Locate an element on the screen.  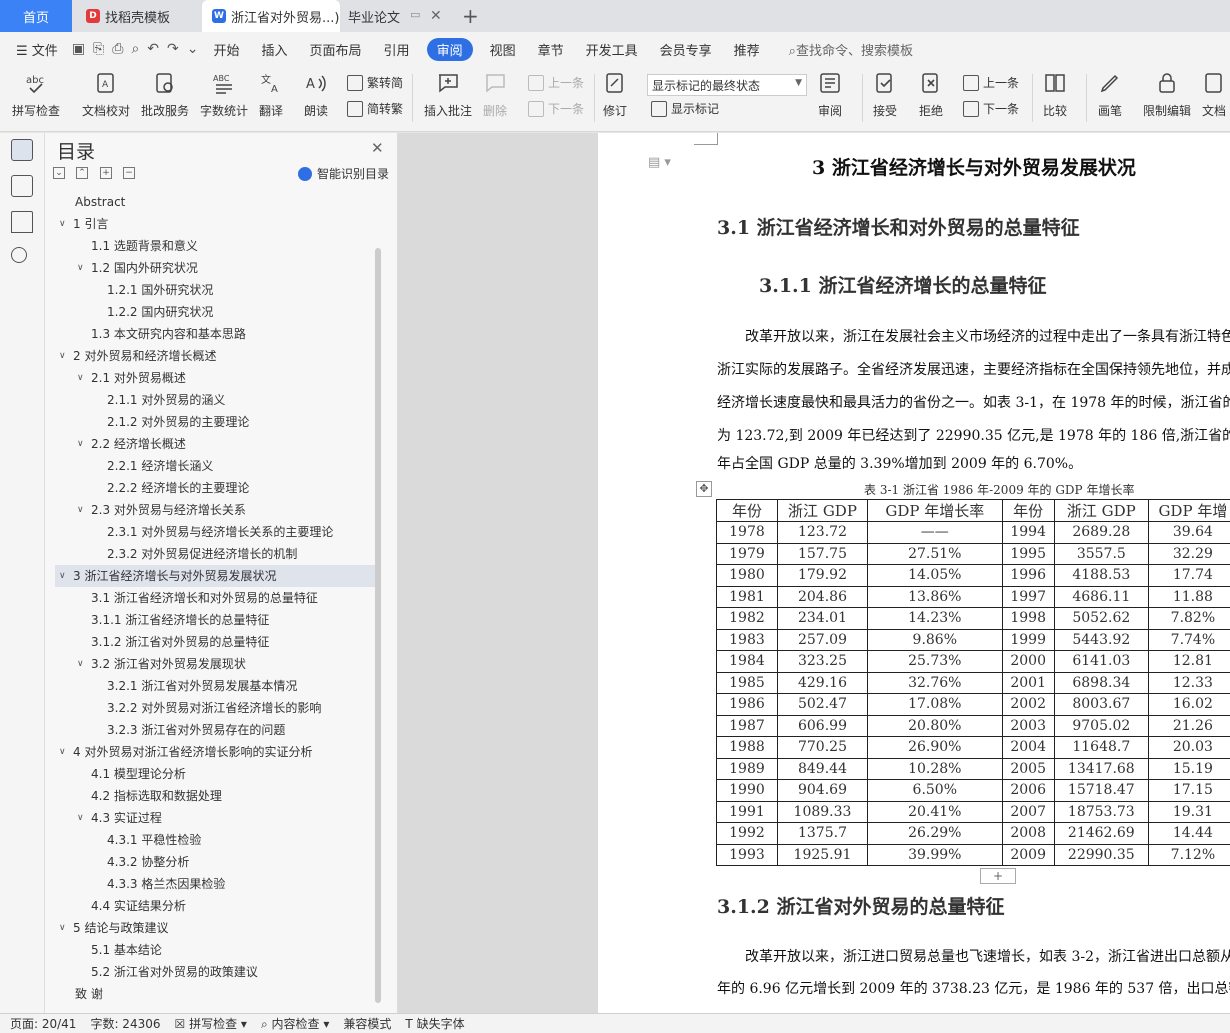
toc-item: ∨ 4.3 实证过程 is located at coordinates (215, 818).